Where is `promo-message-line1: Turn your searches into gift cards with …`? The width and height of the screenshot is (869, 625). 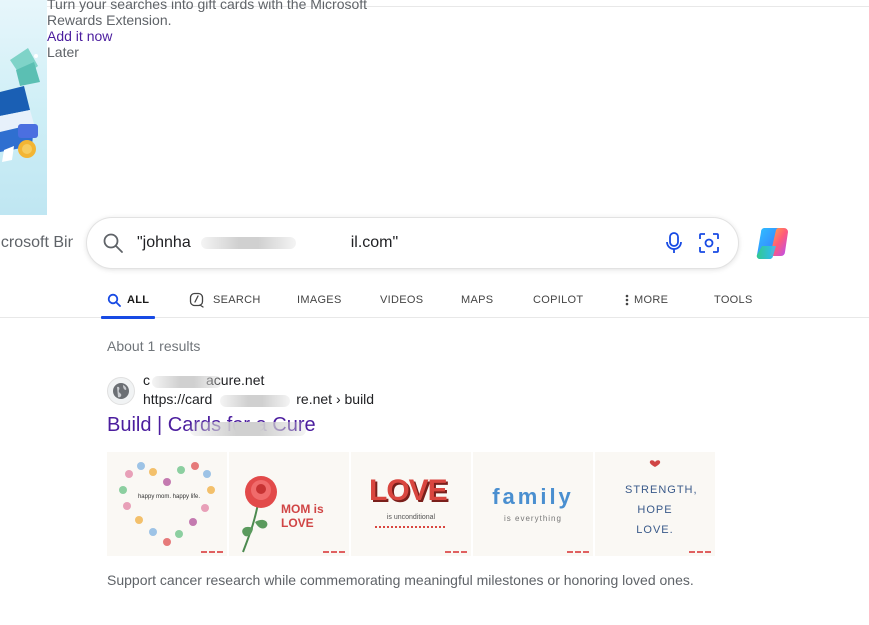 promo-message-line1: Turn your searches into gift cards with … is located at coordinates (207, 6).